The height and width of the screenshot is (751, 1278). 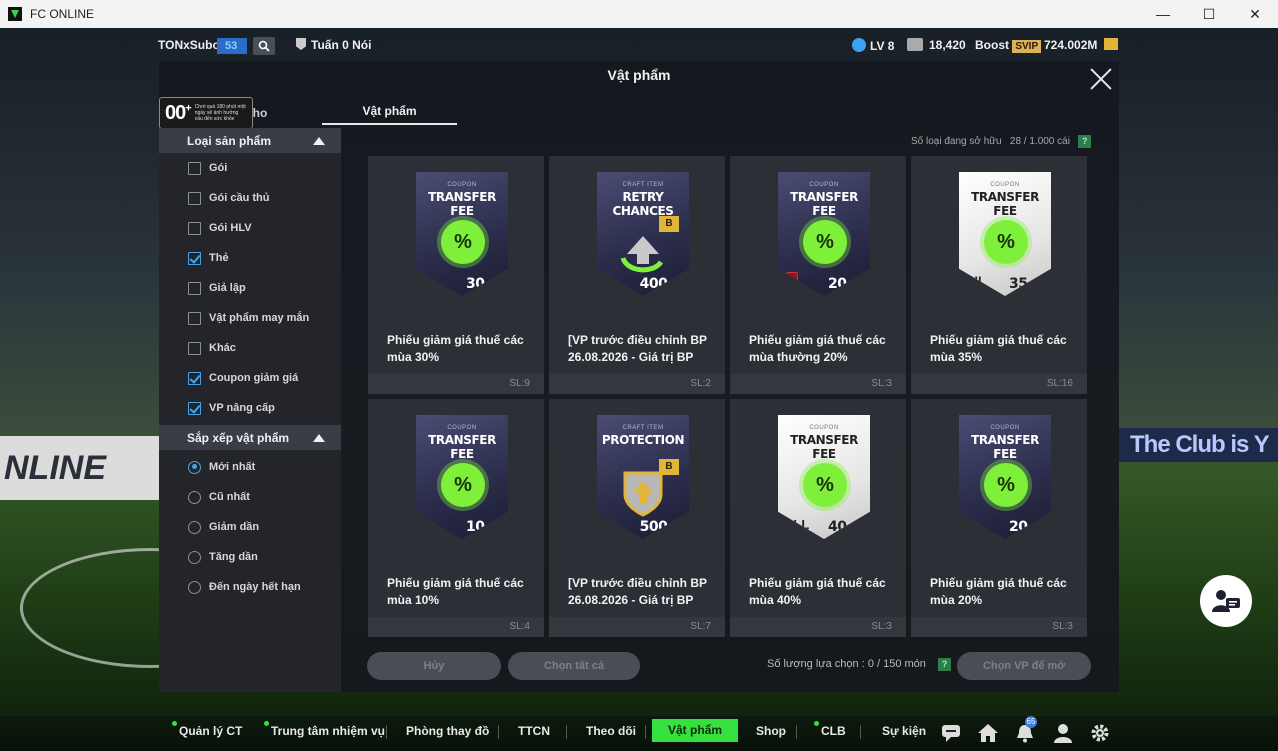 I want to click on cancel-button: Hủy, so click(x=434, y=666).